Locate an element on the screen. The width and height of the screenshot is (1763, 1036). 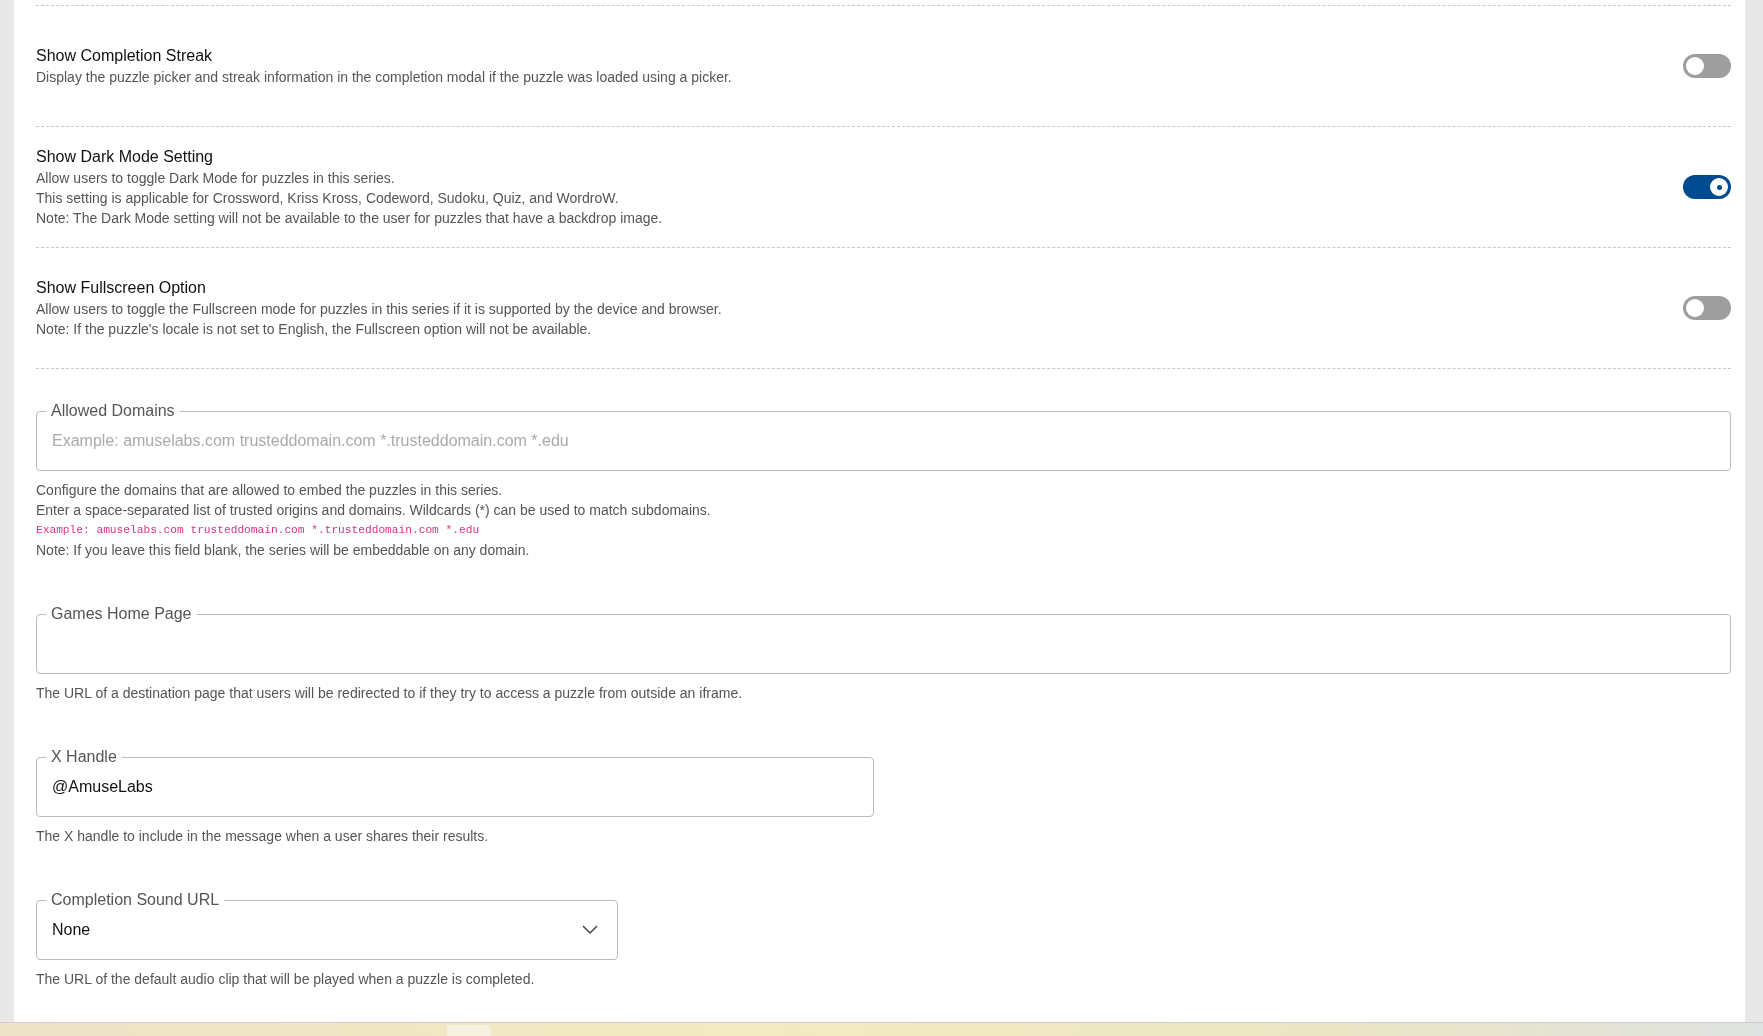
setting-description: Allow users to toggle Dark Mode for puzzles in this series. is located at coordinates (216, 178).